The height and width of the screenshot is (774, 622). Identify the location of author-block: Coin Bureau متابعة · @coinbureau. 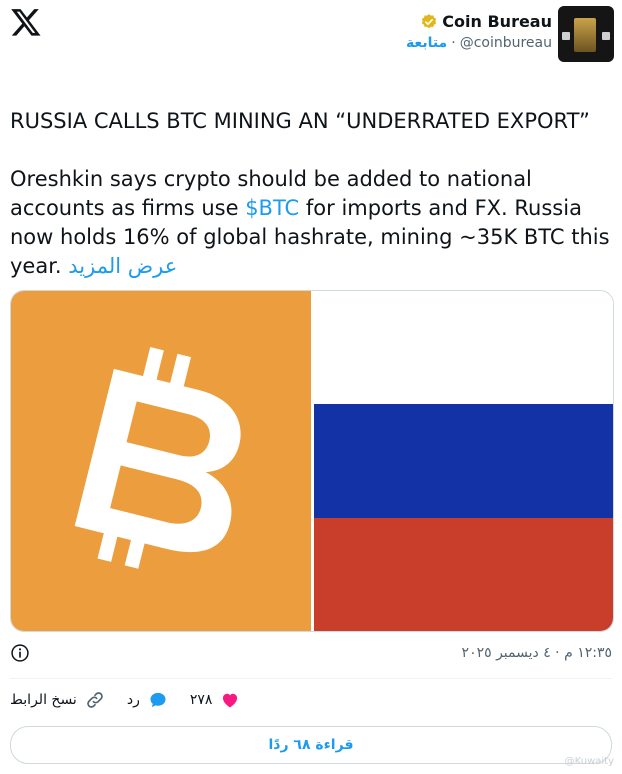
(510, 34).